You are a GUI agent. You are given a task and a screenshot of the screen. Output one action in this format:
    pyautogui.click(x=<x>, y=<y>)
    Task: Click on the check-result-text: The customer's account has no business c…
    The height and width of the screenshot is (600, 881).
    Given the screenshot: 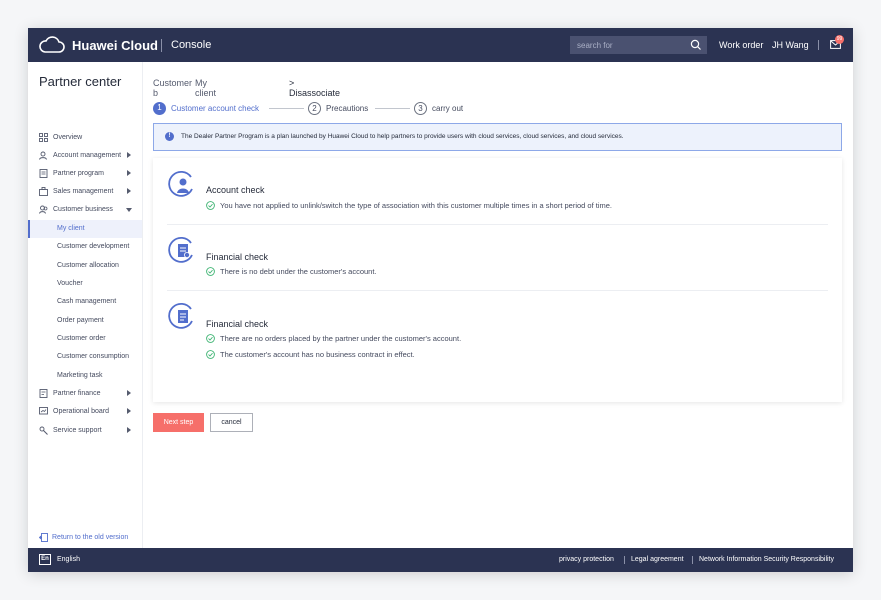 What is the action you would take?
    pyautogui.click(x=317, y=354)
    